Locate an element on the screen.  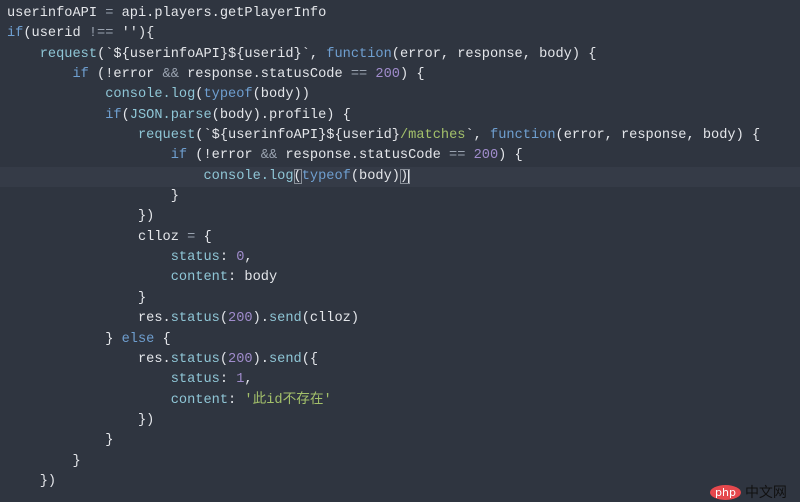
code-token: ''){ is located at coordinates (134, 34).